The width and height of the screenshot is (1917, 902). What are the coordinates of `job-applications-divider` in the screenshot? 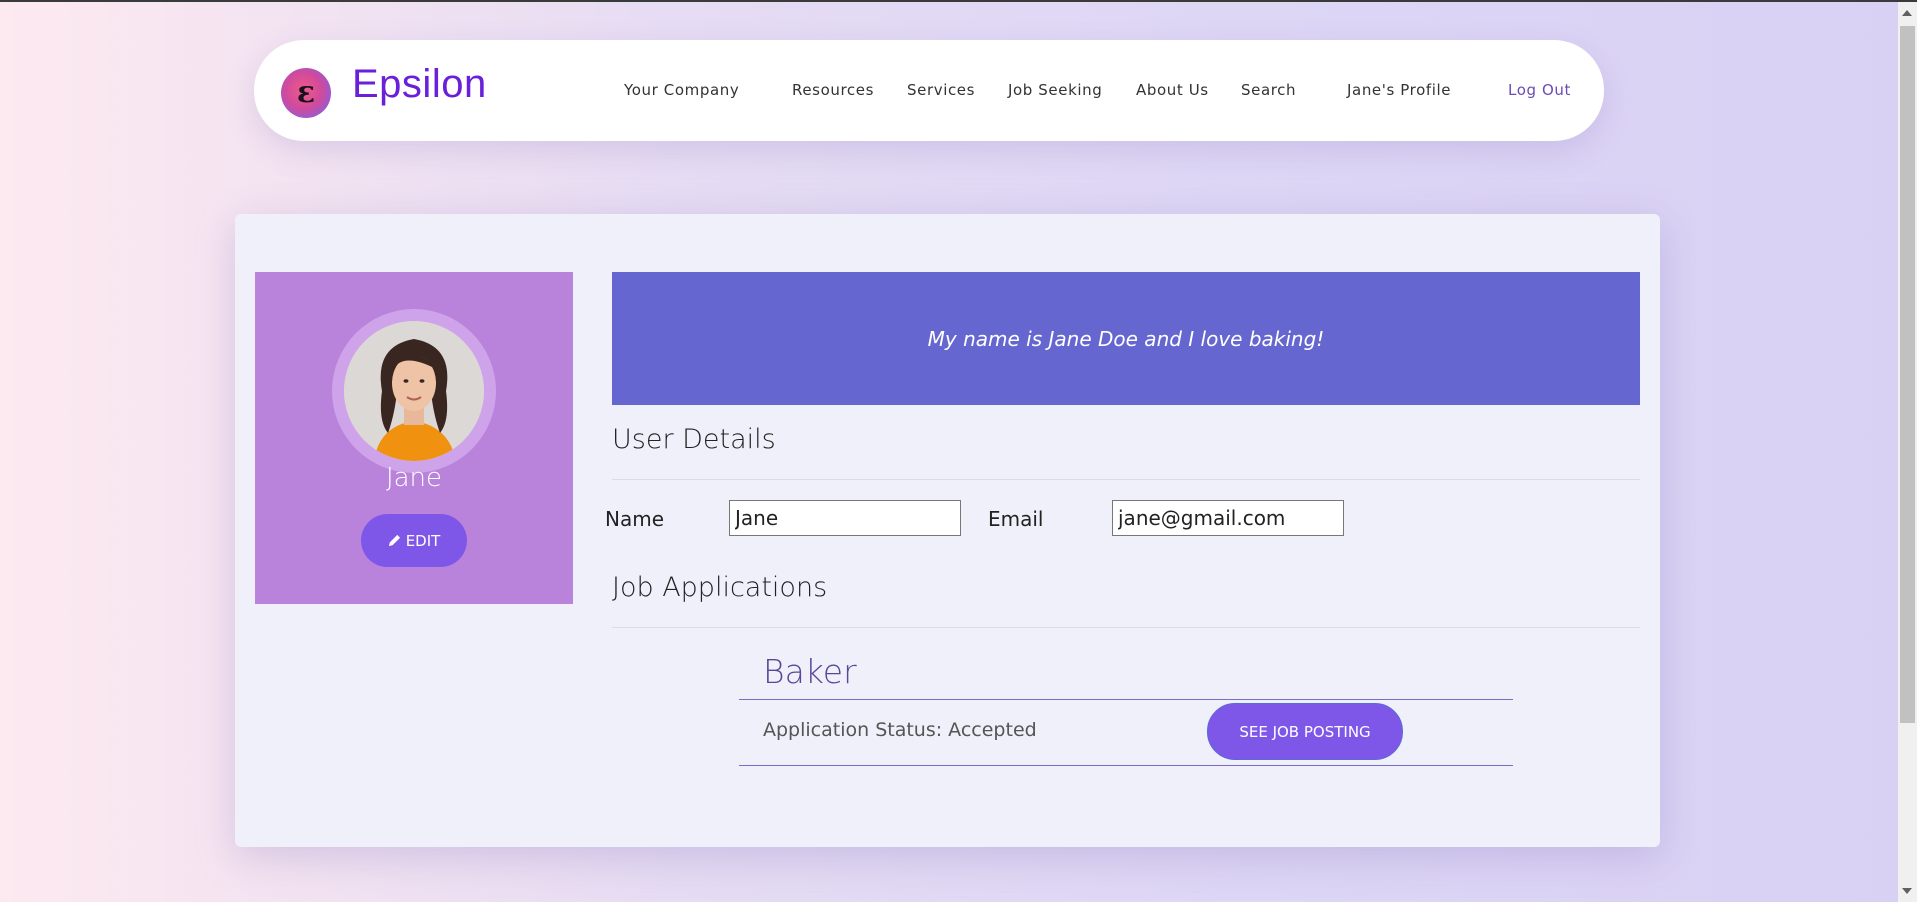 It's located at (1126, 627).